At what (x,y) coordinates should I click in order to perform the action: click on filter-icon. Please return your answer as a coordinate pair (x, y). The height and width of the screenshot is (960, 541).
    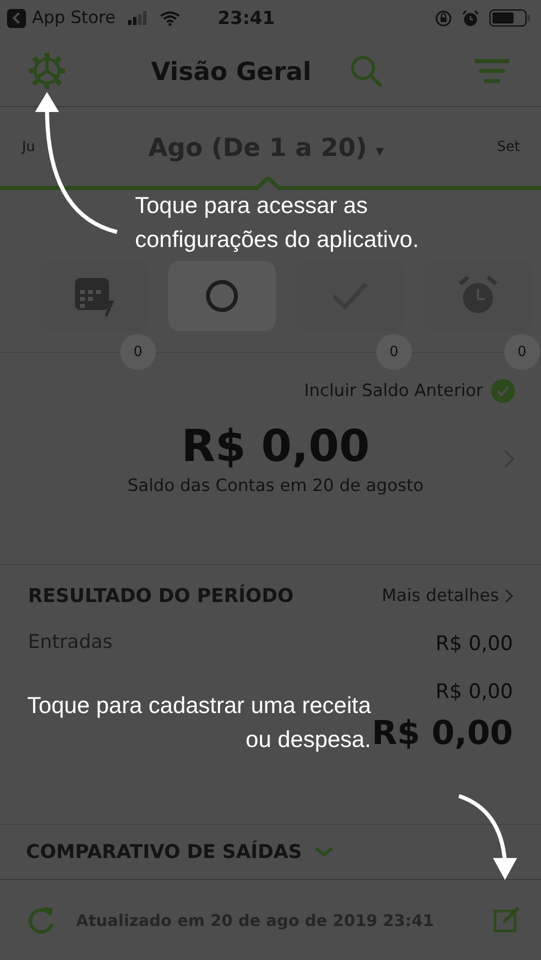
    Looking at the image, I should click on (492, 71).